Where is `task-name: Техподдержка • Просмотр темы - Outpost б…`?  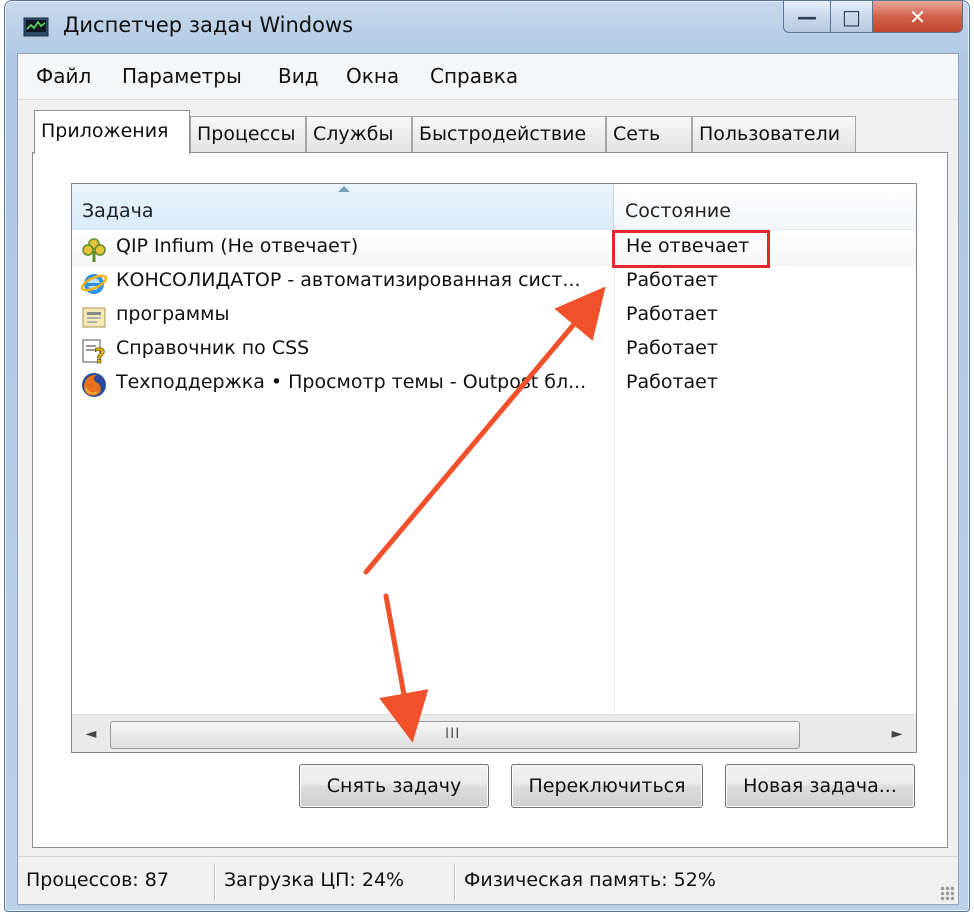
task-name: Техподдержка • Просмотр темы - Outpost б… is located at coordinates (351, 382).